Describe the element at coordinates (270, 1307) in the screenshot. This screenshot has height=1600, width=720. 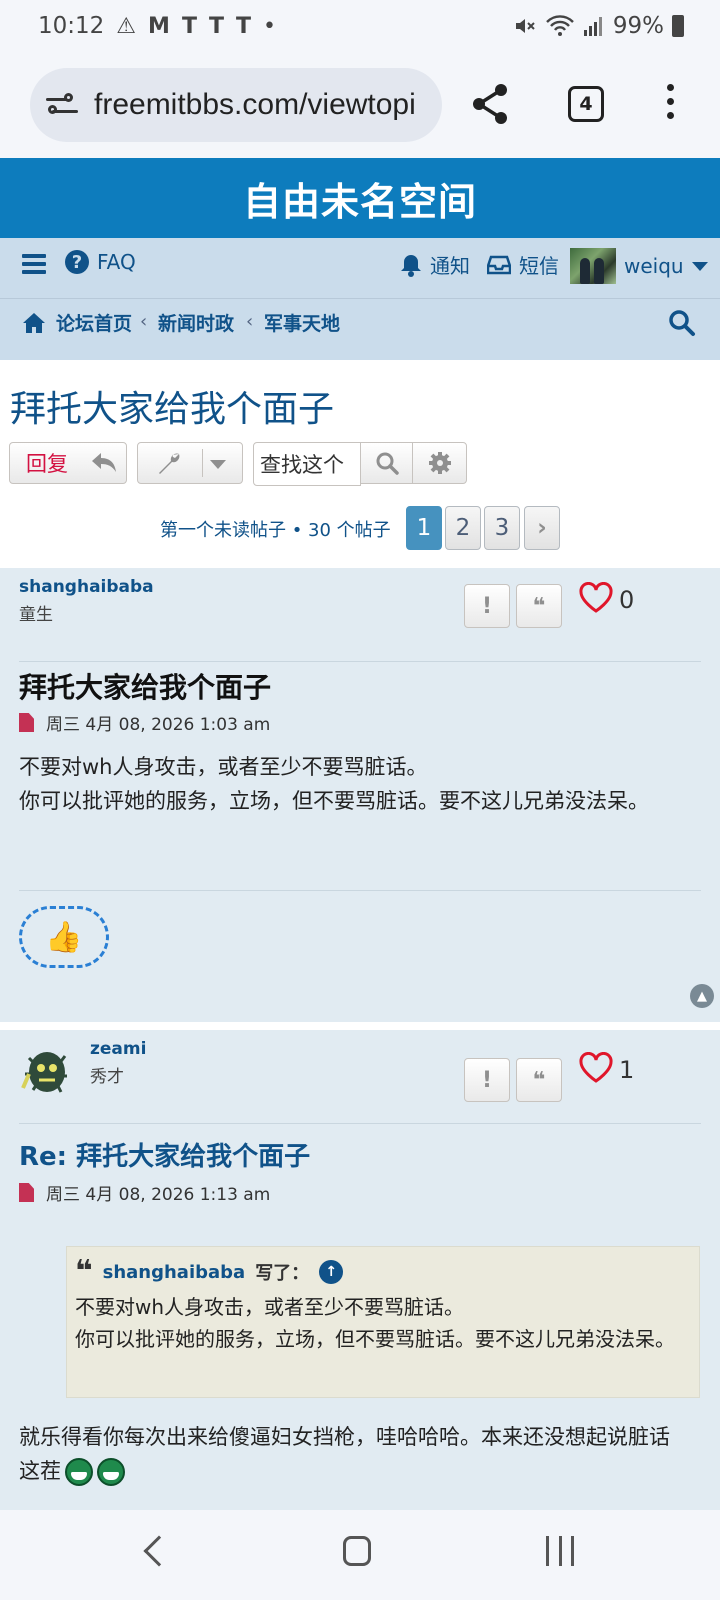
I see `quote-line: 不要对wh人身攻击，或者至少不要骂脏话。` at that location.